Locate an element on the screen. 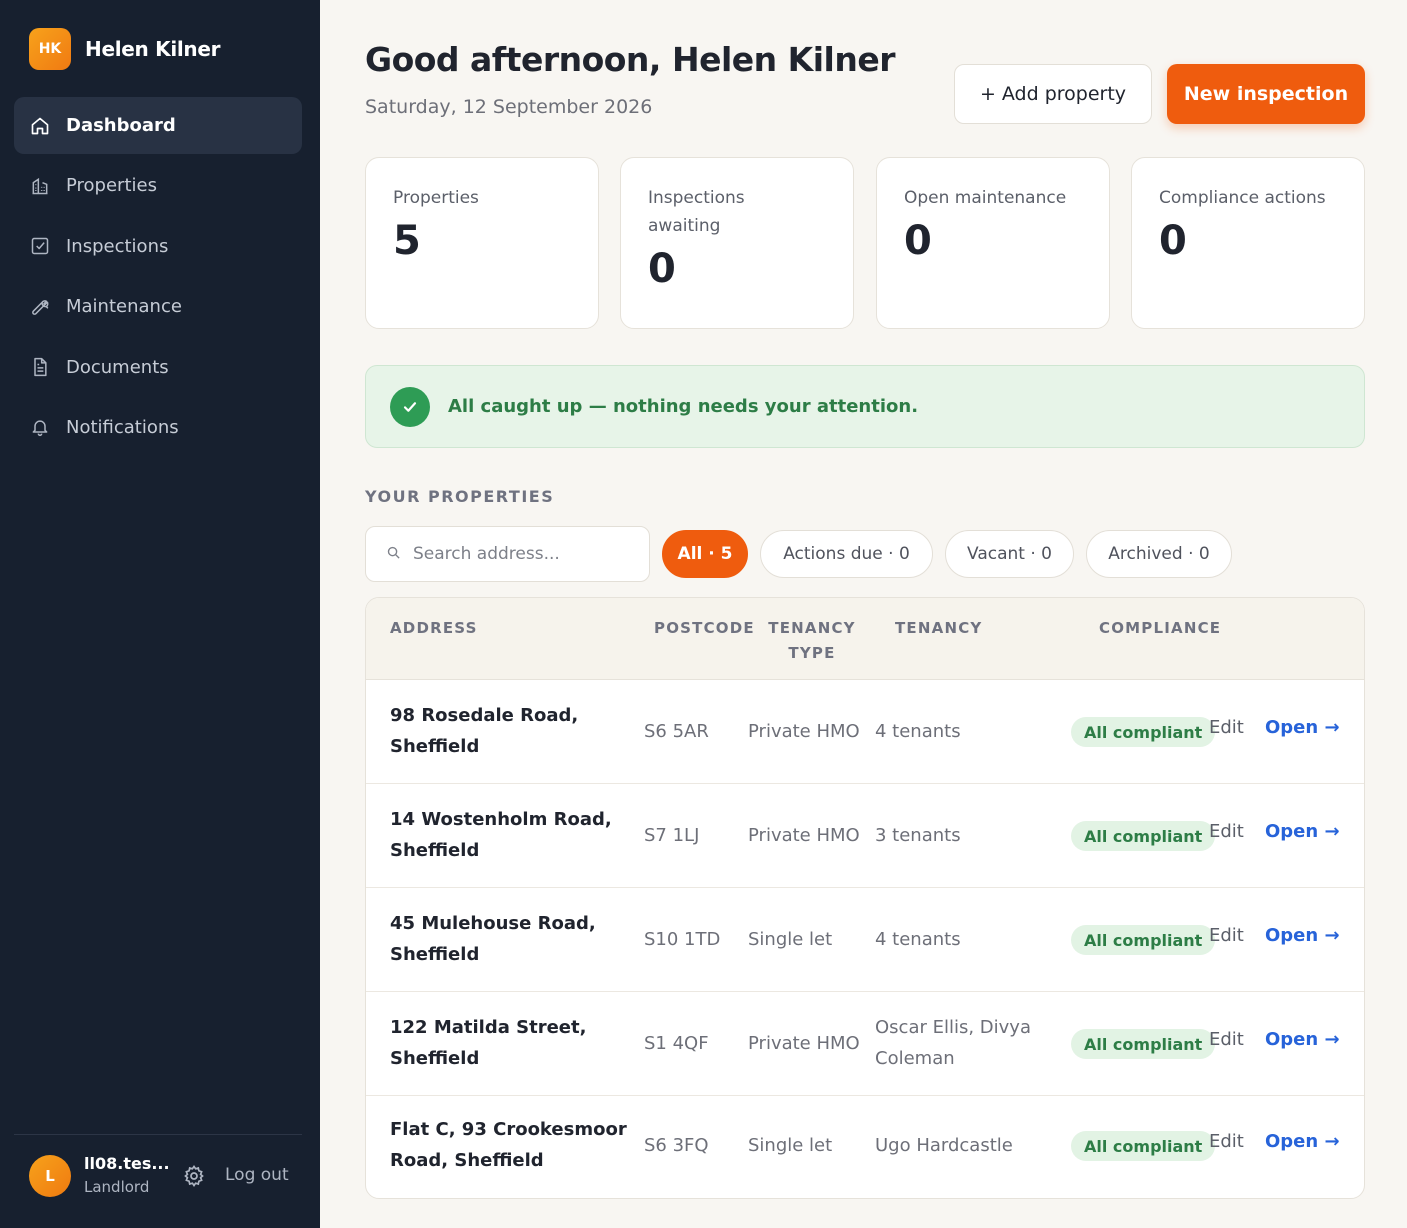 The image size is (1407, 1228). property-address: 122 Matilda Street, Sheffield is located at coordinates (510, 1043).